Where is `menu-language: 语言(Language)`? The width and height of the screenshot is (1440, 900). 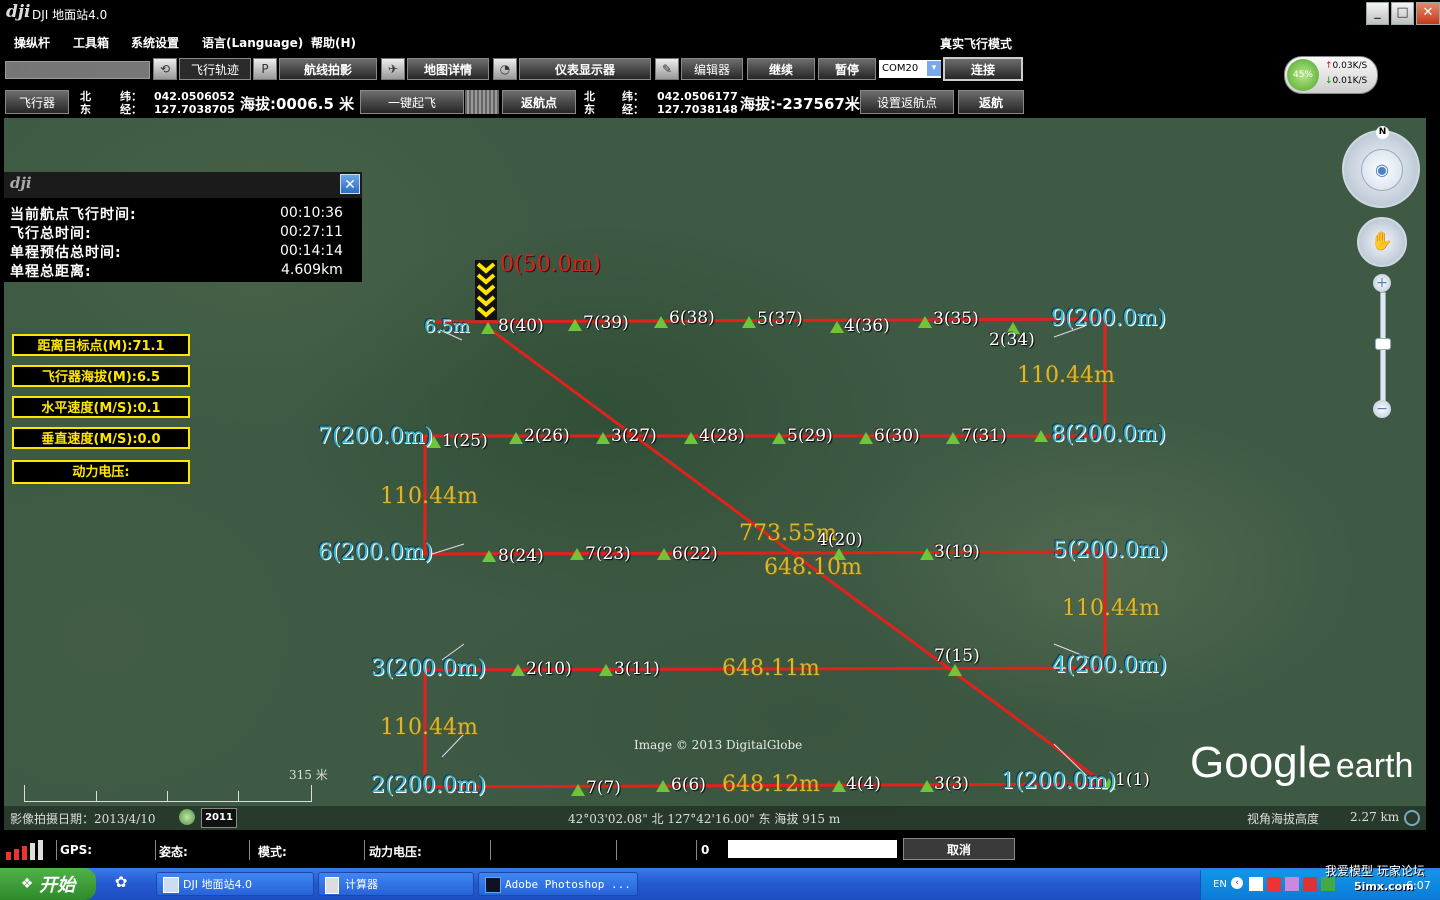 menu-language: 语言(Language) is located at coordinates (252, 42).